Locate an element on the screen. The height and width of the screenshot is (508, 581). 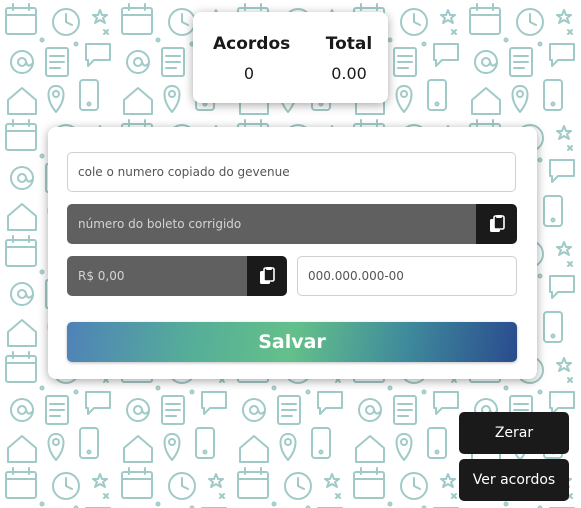
paste-valor-button is located at coordinates (267, 276).